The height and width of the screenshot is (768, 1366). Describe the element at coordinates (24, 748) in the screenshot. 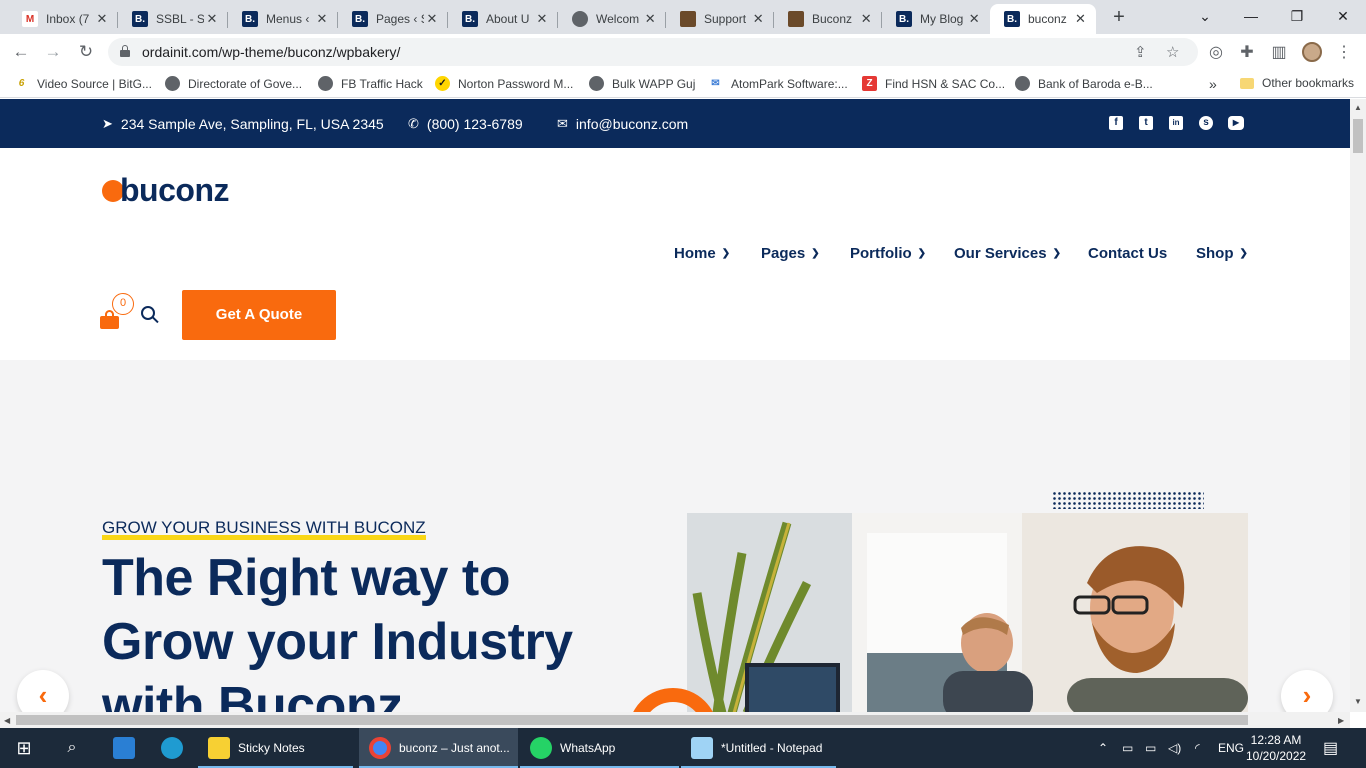

I see `windows-start-icon: ⊞` at that location.